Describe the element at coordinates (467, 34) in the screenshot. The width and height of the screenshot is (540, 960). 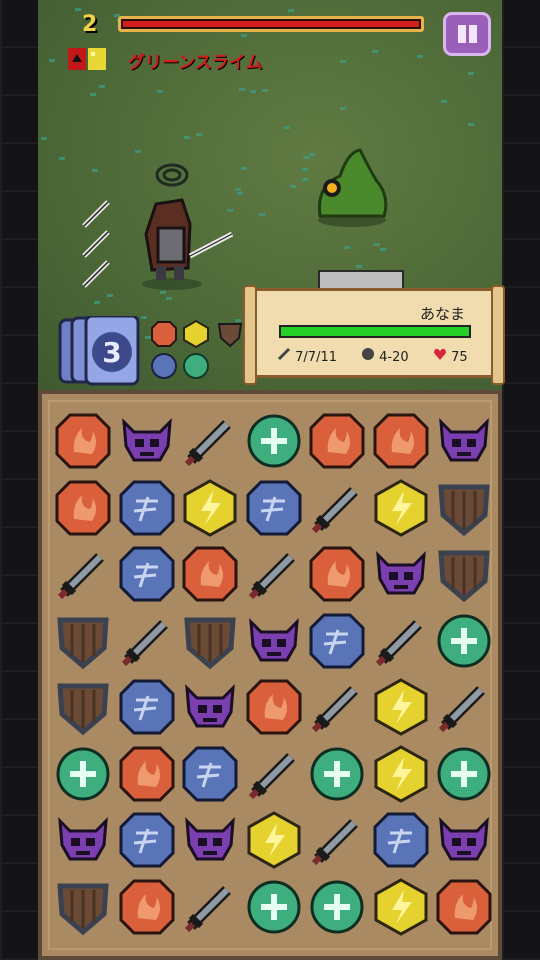
I see `pause-button` at that location.